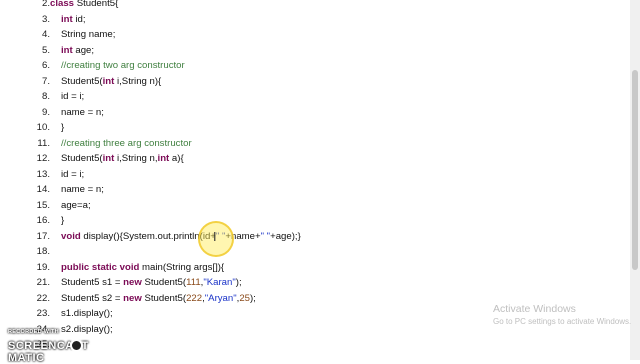 This screenshot has height=364, width=640. Describe the element at coordinates (43, 220) in the screenshot. I see `line-number: 16.` at that location.